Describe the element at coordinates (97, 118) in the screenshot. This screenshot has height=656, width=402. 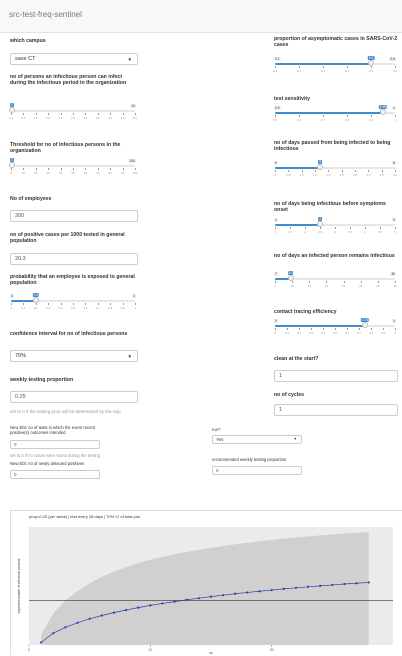
I see `slider-tick-label: 3.5` at that location.